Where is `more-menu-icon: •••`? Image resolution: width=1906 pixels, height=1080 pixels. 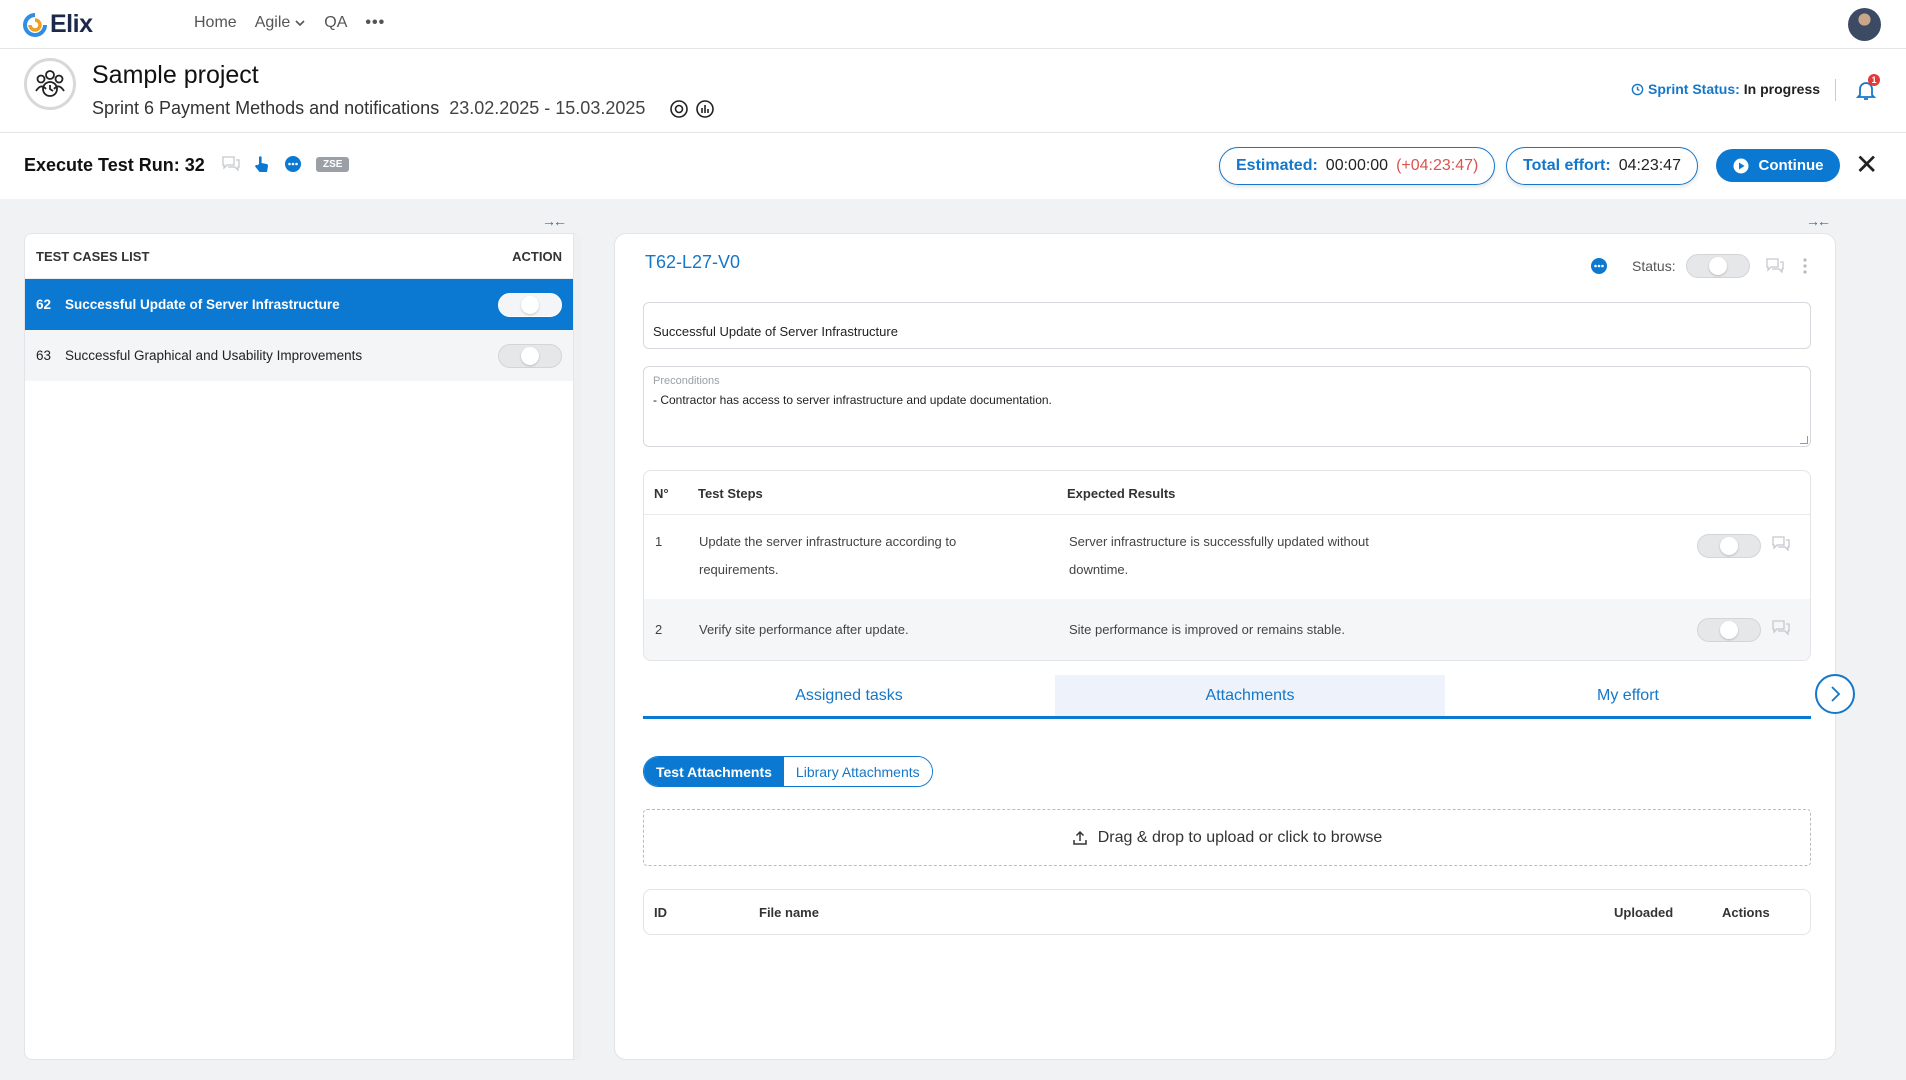 more-menu-icon: ••• is located at coordinates (375, 23).